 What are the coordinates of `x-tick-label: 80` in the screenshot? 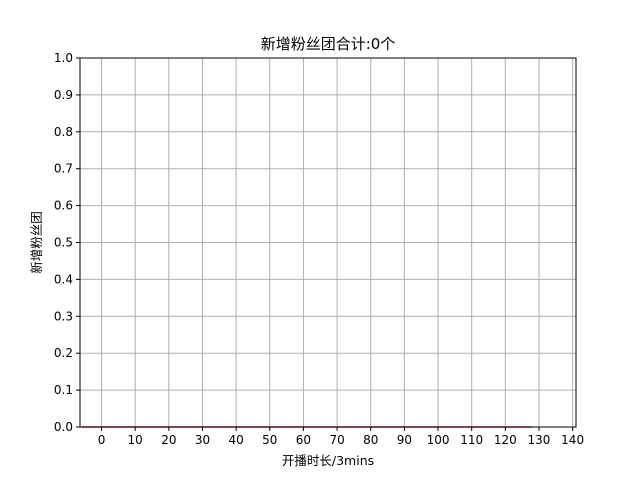 It's located at (370, 440).